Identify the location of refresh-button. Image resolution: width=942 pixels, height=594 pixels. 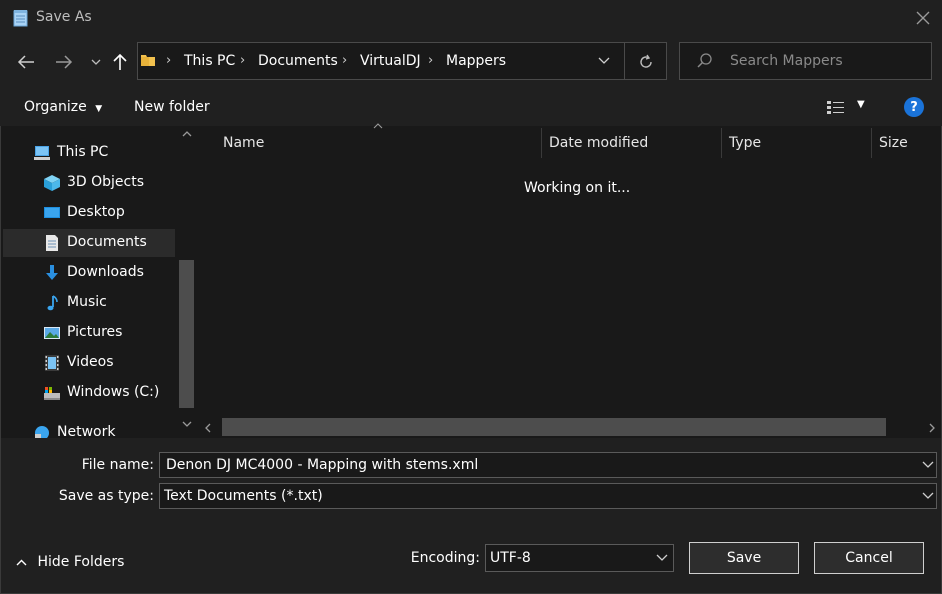
(646, 62).